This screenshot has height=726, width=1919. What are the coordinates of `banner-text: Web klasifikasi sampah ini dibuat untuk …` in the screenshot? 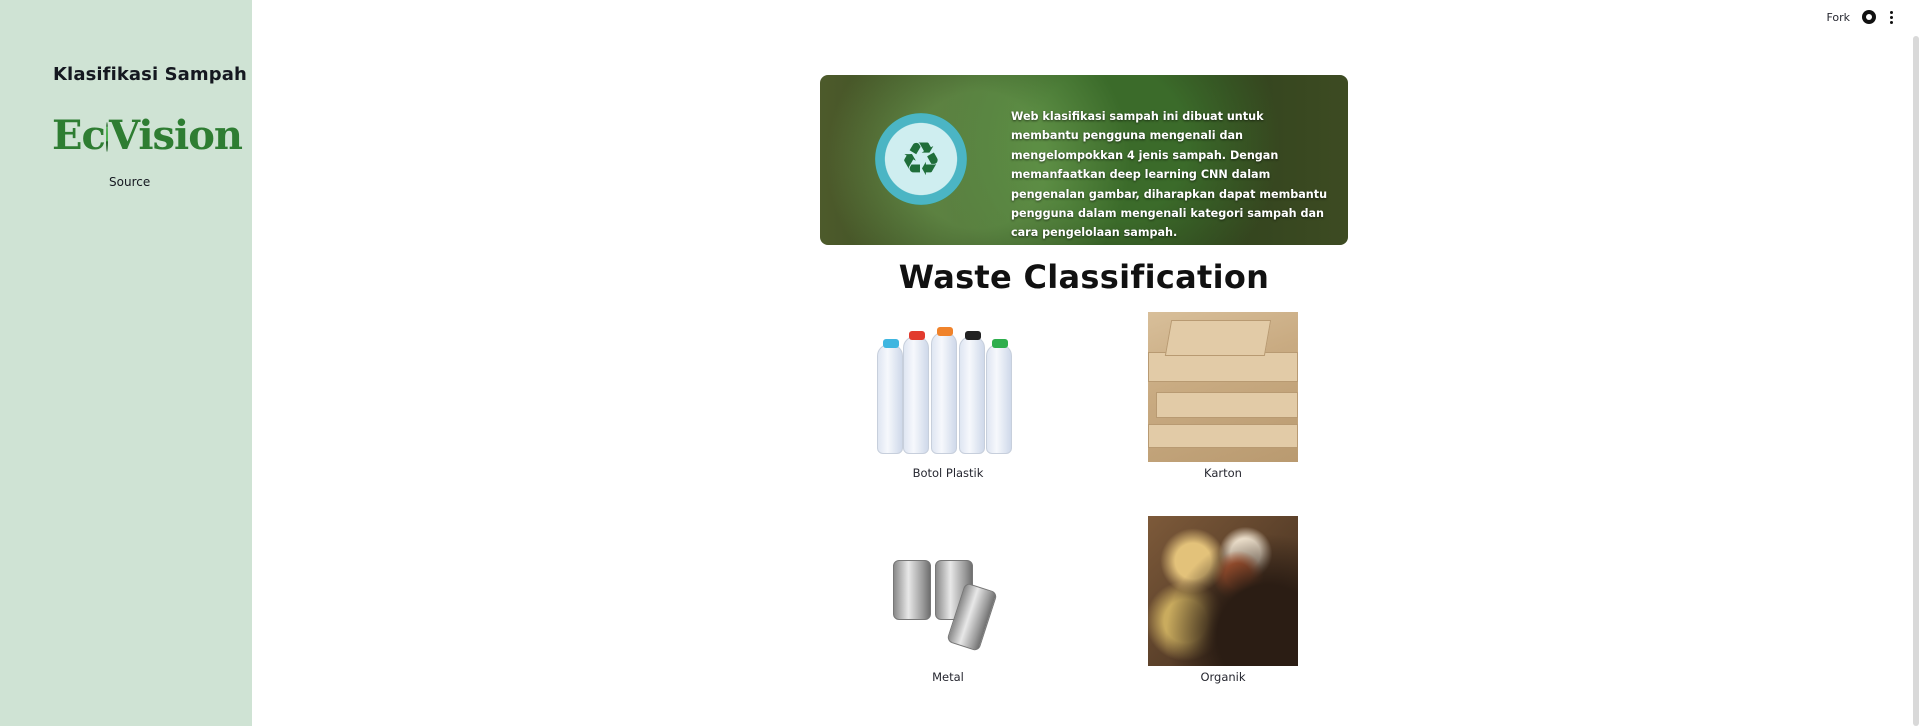 It's located at (1169, 175).